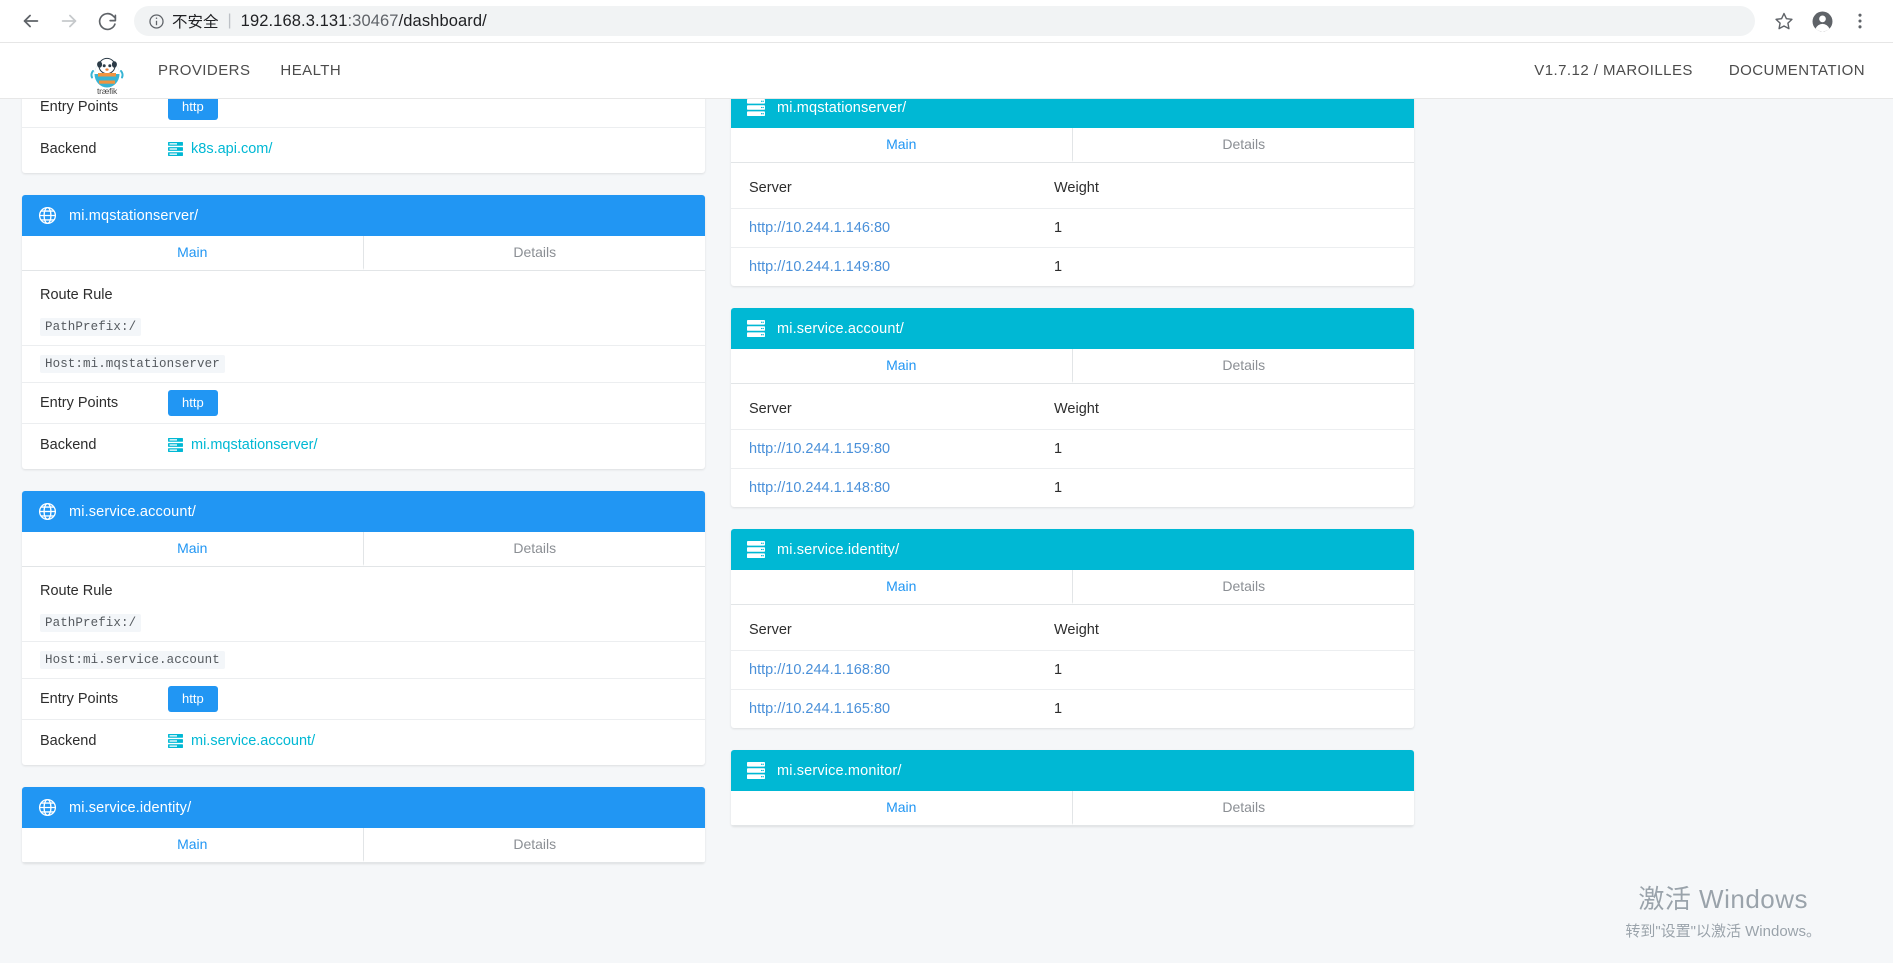 The height and width of the screenshot is (963, 1893). I want to click on backend-card-header: mi.service.identity/, so click(1072, 549).